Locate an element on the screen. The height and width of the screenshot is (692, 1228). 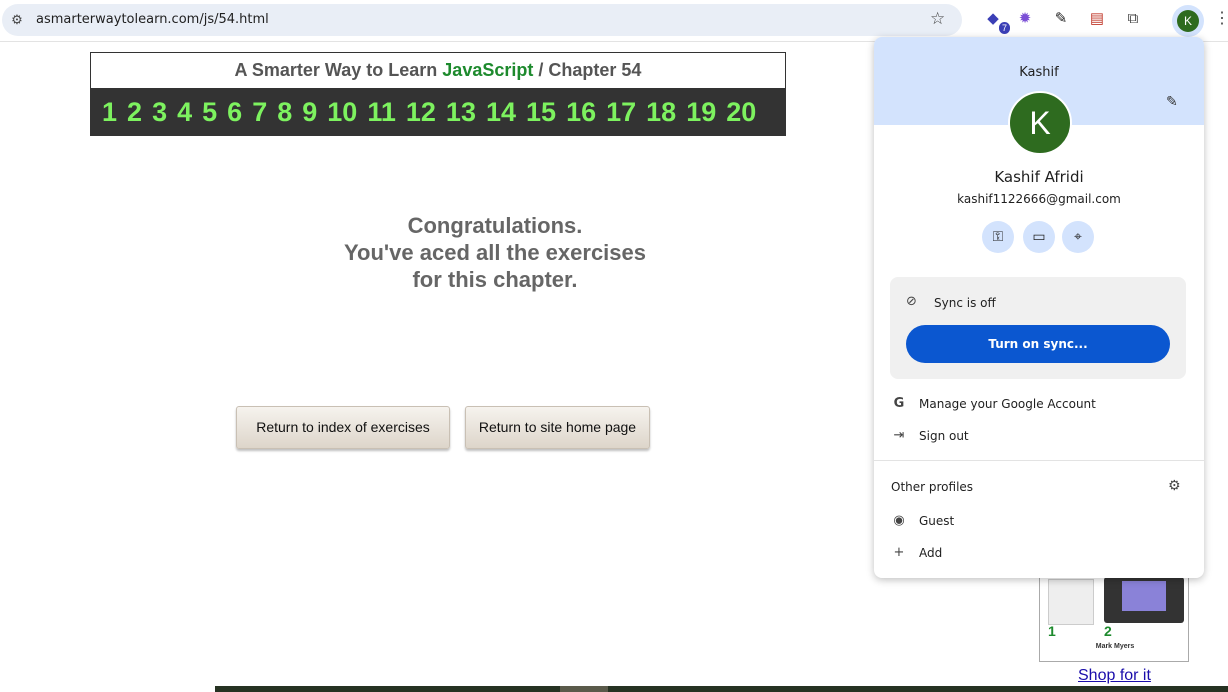
more-menu-icon: ⋮ is located at coordinates (1221, 18).